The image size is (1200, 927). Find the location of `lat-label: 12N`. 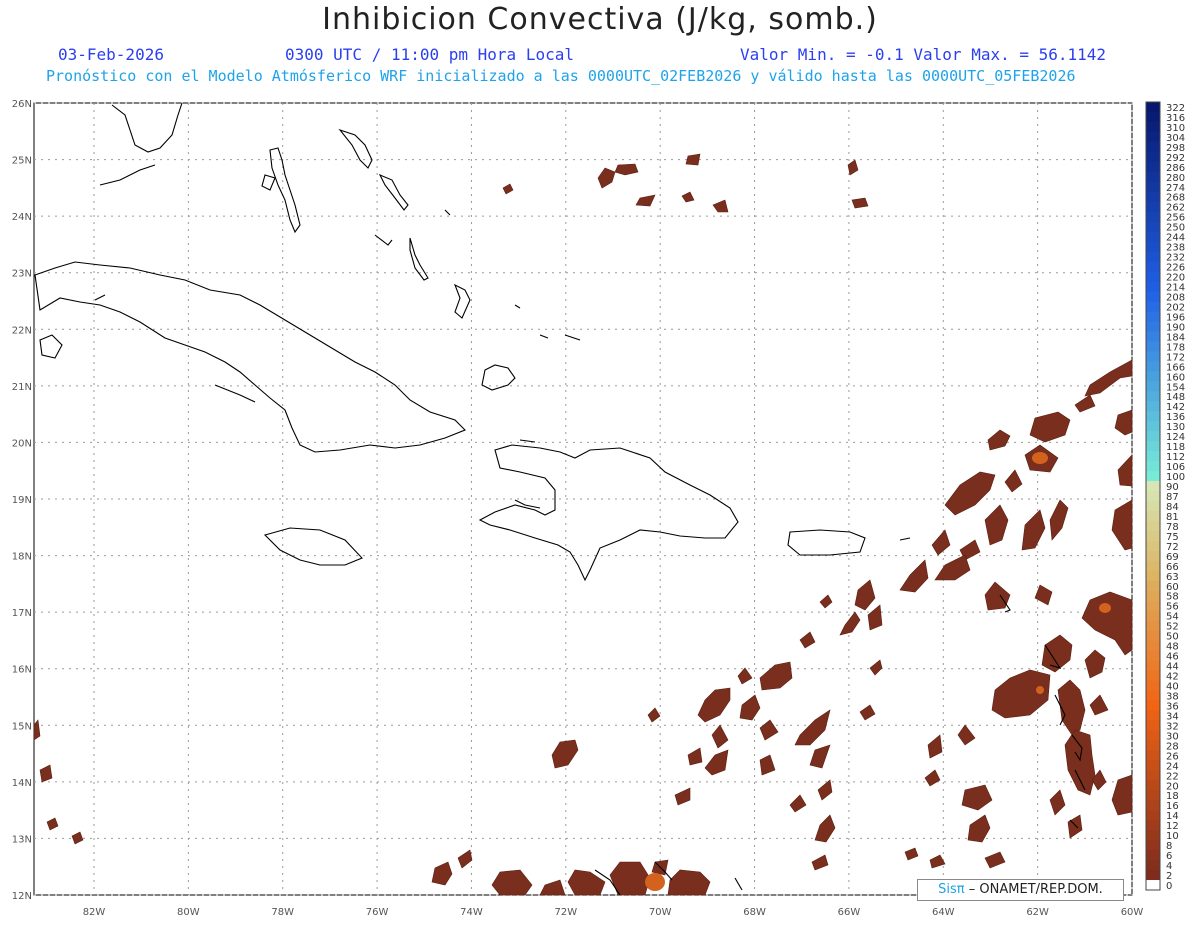

lat-label: 12N is located at coordinates (22, 896).